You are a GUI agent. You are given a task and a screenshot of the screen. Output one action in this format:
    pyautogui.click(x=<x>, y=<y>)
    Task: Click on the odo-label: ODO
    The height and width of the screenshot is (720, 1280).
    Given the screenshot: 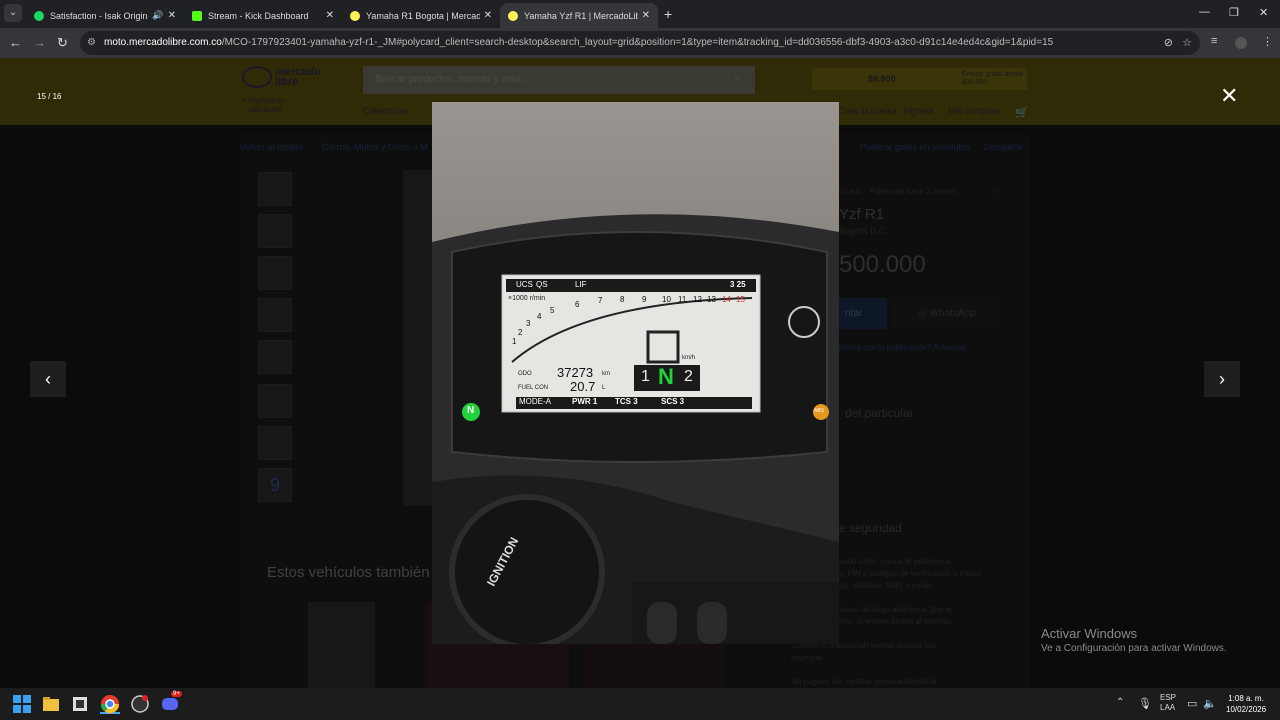 What is the action you would take?
    pyautogui.click(x=525, y=374)
    